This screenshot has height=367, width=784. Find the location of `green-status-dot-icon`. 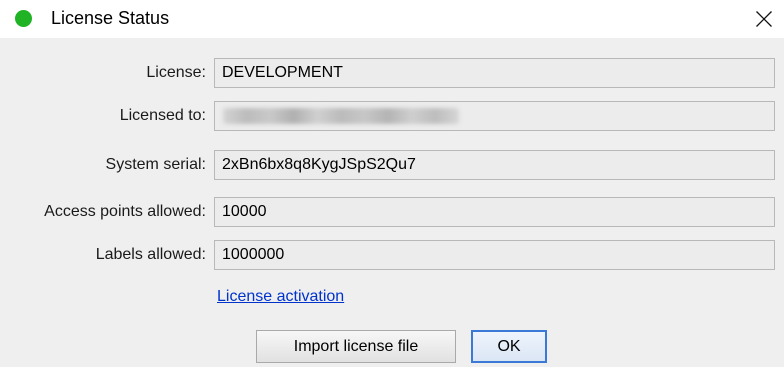

green-status-dot-icon is located at coordinates (23, 18).